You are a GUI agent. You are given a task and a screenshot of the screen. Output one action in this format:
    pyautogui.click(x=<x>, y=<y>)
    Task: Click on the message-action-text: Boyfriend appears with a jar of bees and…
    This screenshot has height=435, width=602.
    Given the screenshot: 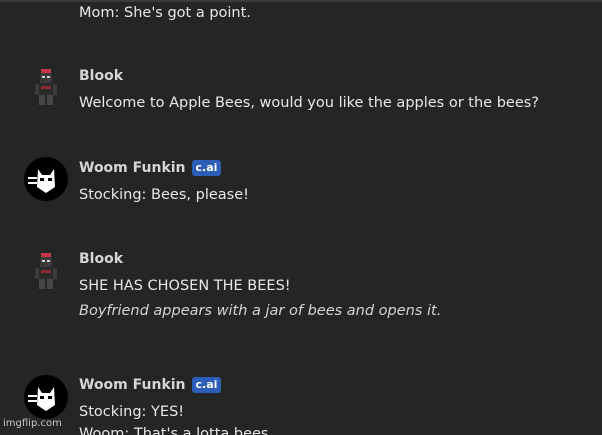 What is the action you would take?
    pyautogui.click(x=260, y=311)
    